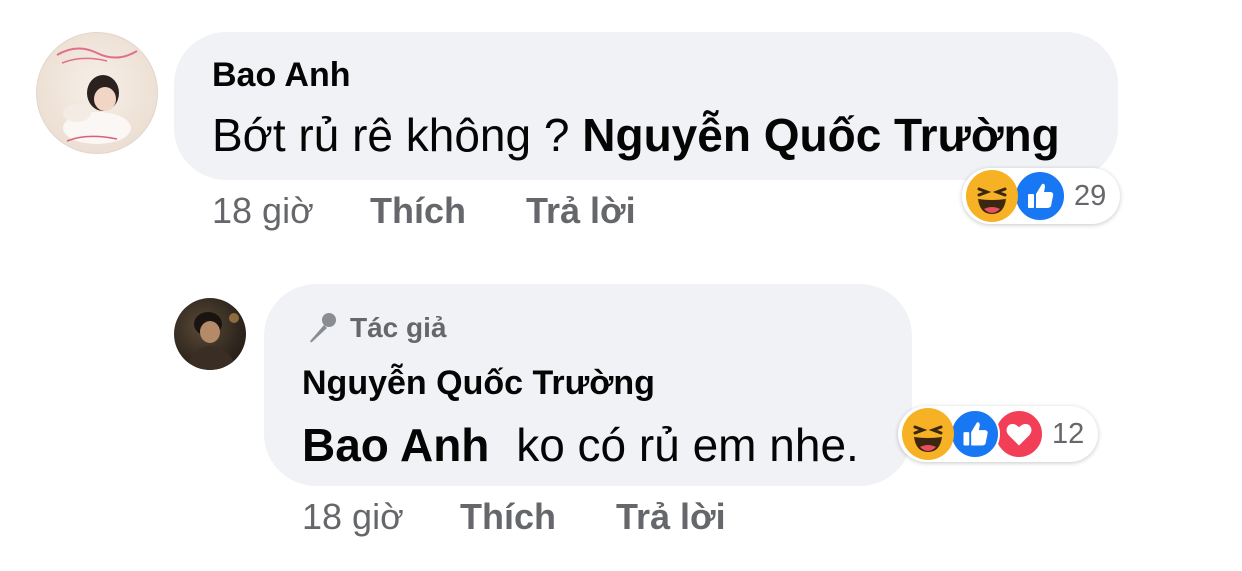  I want to click on comment-reply-button: Trả lời, so click(581, 211).